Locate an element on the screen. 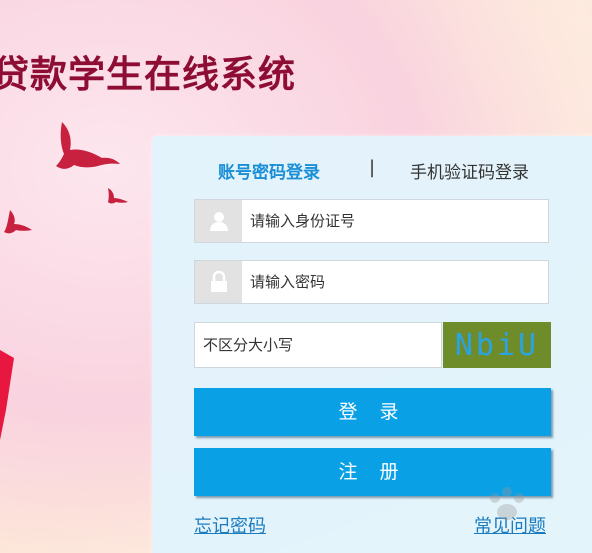 The image size is (592, 553). password-input is located at coordinates (395, 282).